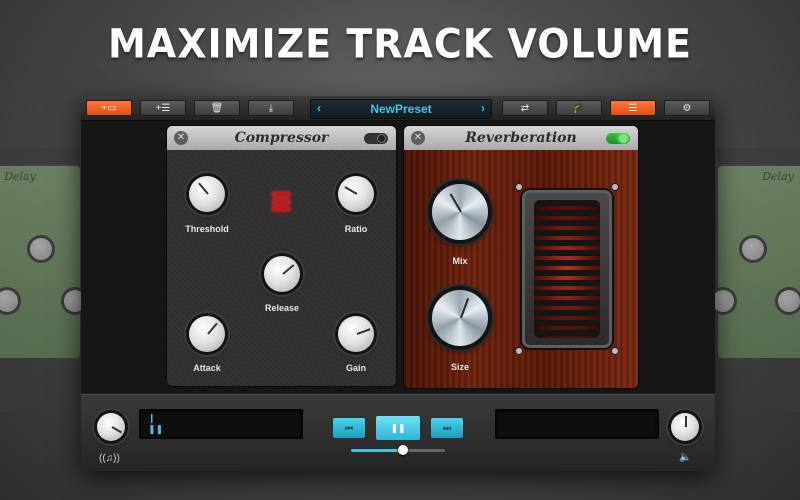  I want to click on delete-button: 🗑, so click(217, 108).